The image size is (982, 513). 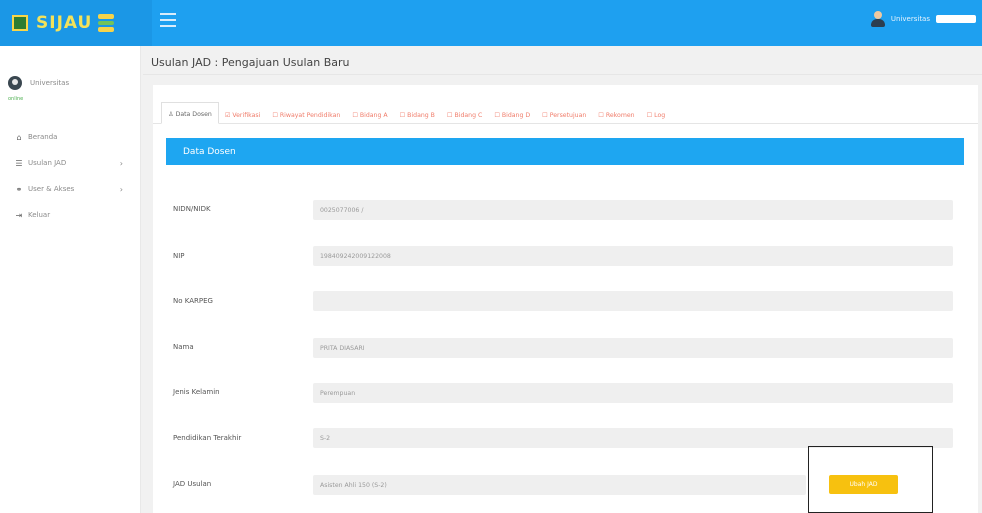 What do you see at coordinates (16, 99) in the screenshot?
I see `profile-status: online` at bounding box center [16, 99].